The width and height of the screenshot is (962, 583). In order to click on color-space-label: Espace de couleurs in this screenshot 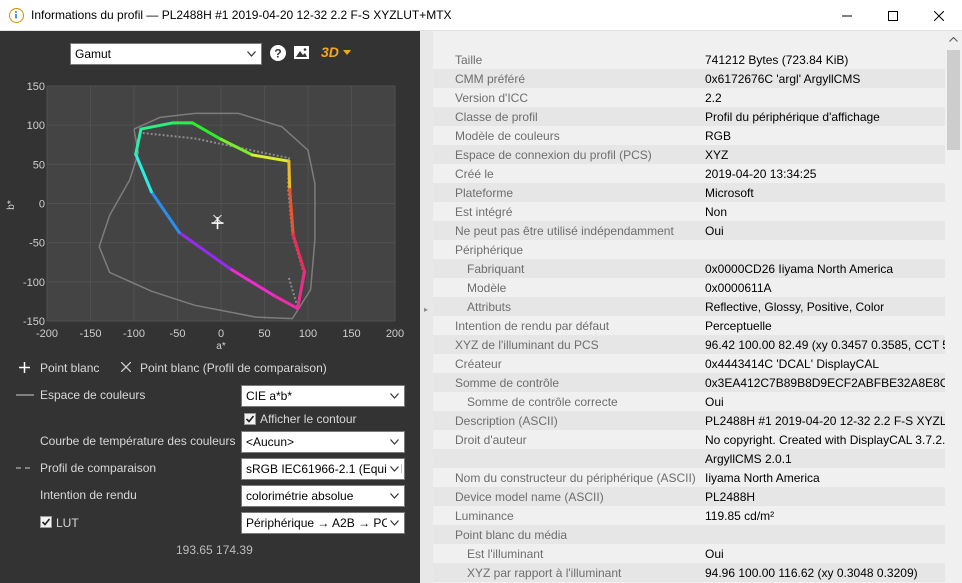, I will do `click(93, 395)`.